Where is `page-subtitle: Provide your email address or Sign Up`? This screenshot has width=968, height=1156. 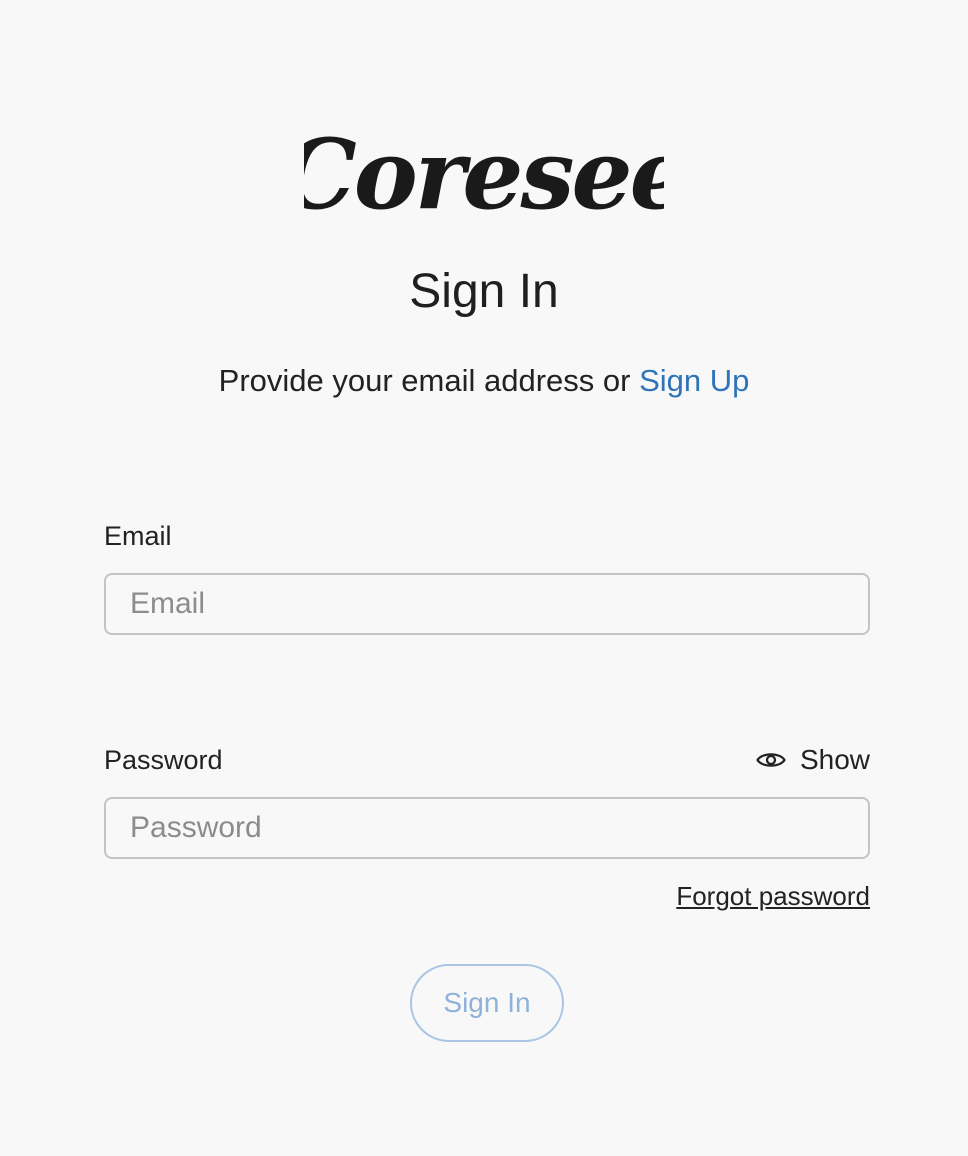
page-subtitle: Provide your email address or Sign Up is located at coordinates (484, 381).